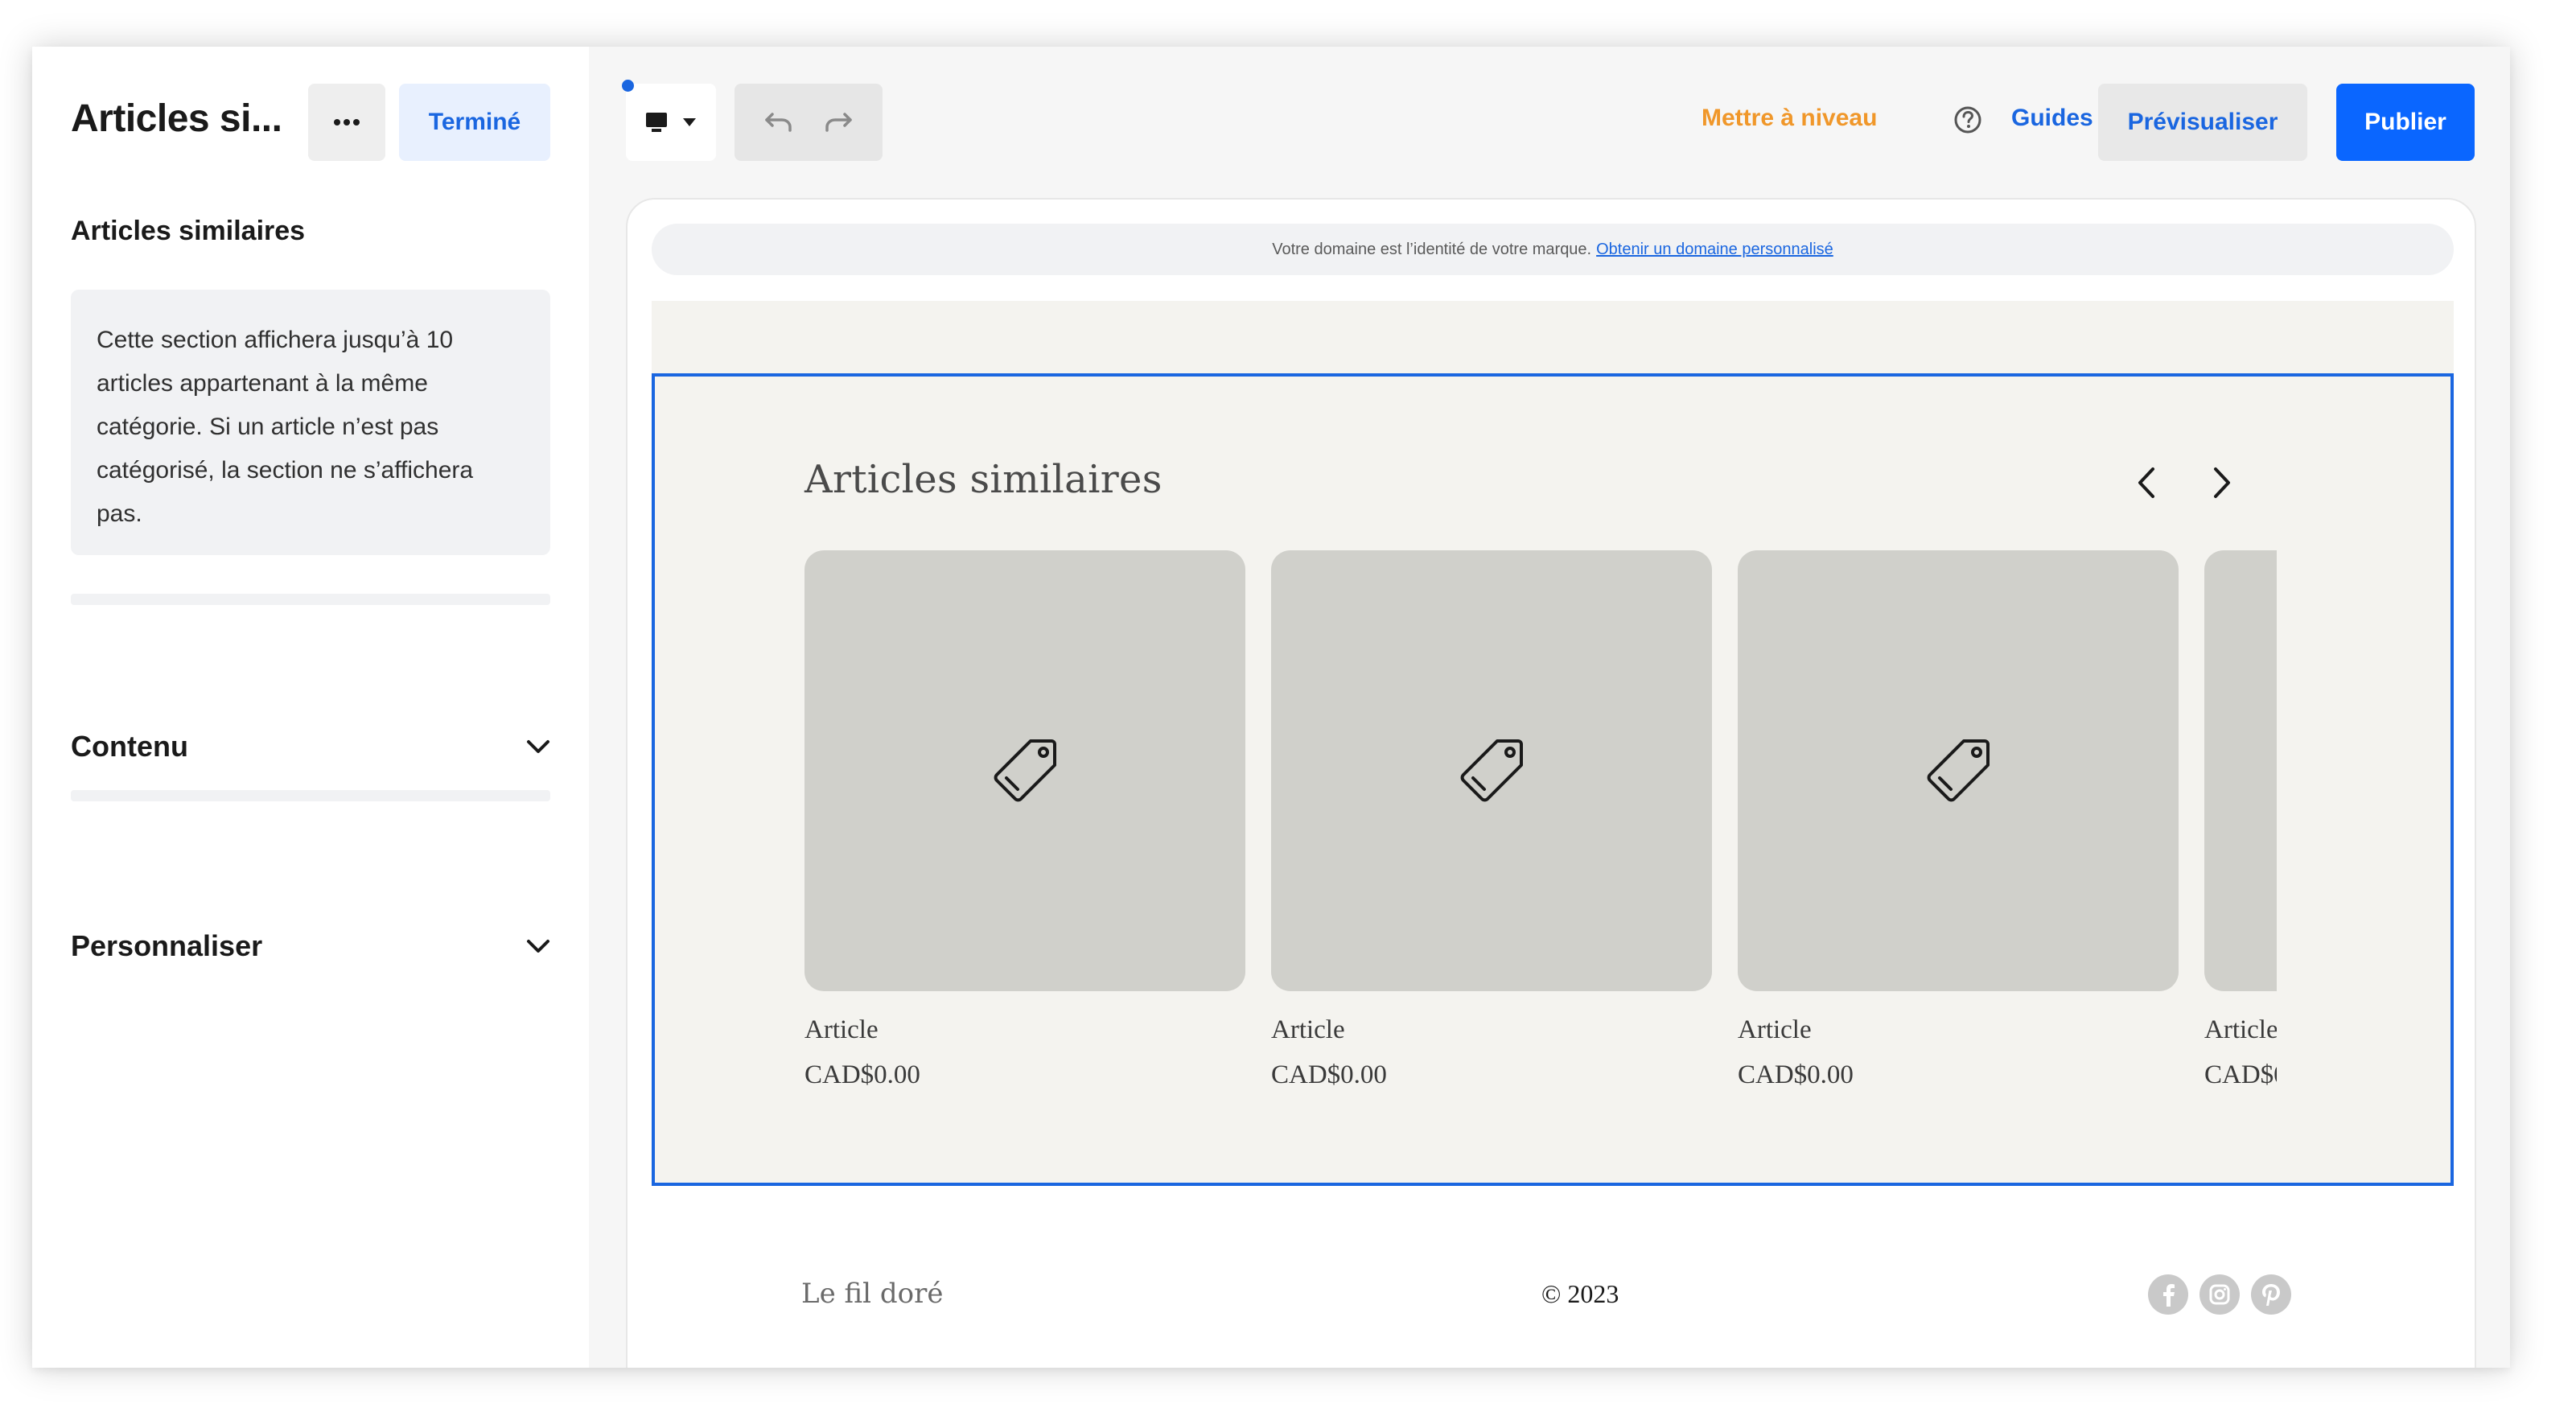 The width and height of the screenshot is (2576, 1416). What do you see at coordinates (310, 946) in the screenshot?
I see `accordion-personnaliser: Personnaliser` at bounding box center [310, 946].